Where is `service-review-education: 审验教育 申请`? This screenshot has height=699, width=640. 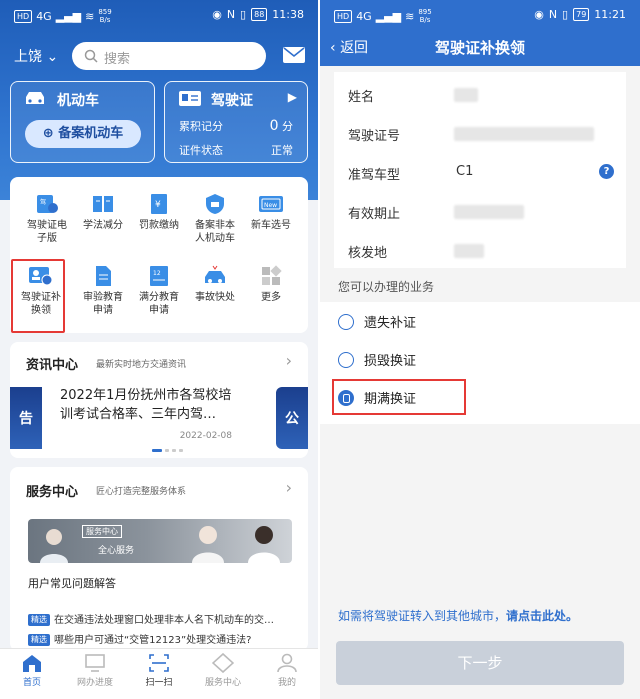
service-review-education: 审验教育 申请 is located at coordinates (103, 291).